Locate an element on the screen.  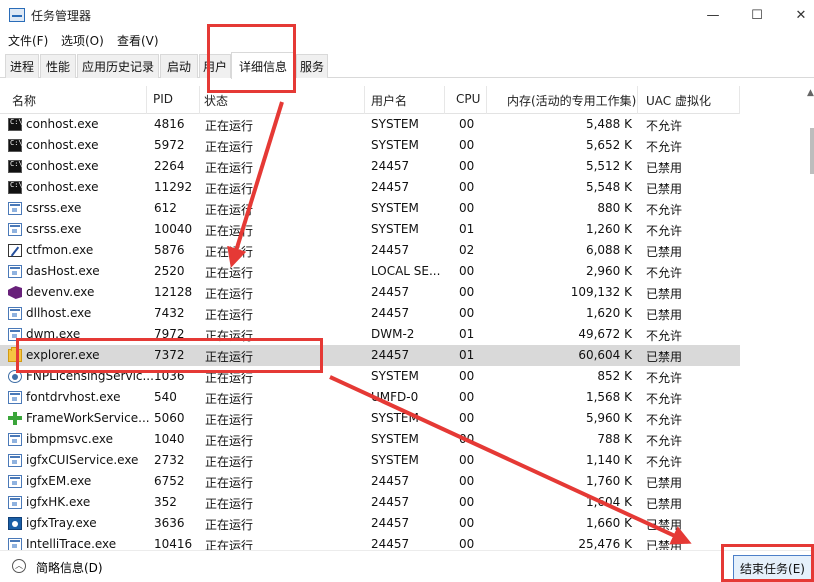
table-row: dllhost.exe 7432 正在运行 24457 00 1,620 K 已禁用 is located at coordinates (370, 313).